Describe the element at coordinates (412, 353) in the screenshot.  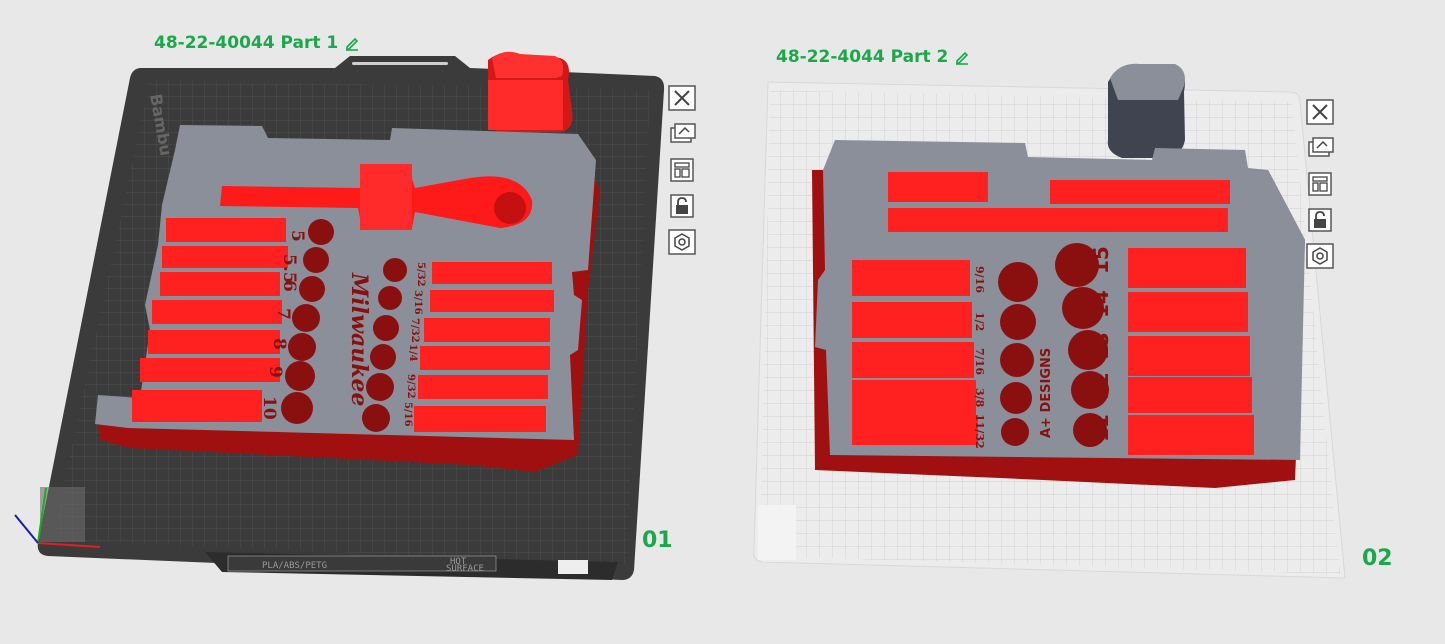
I see `label-1-4: 1/4` at that location.